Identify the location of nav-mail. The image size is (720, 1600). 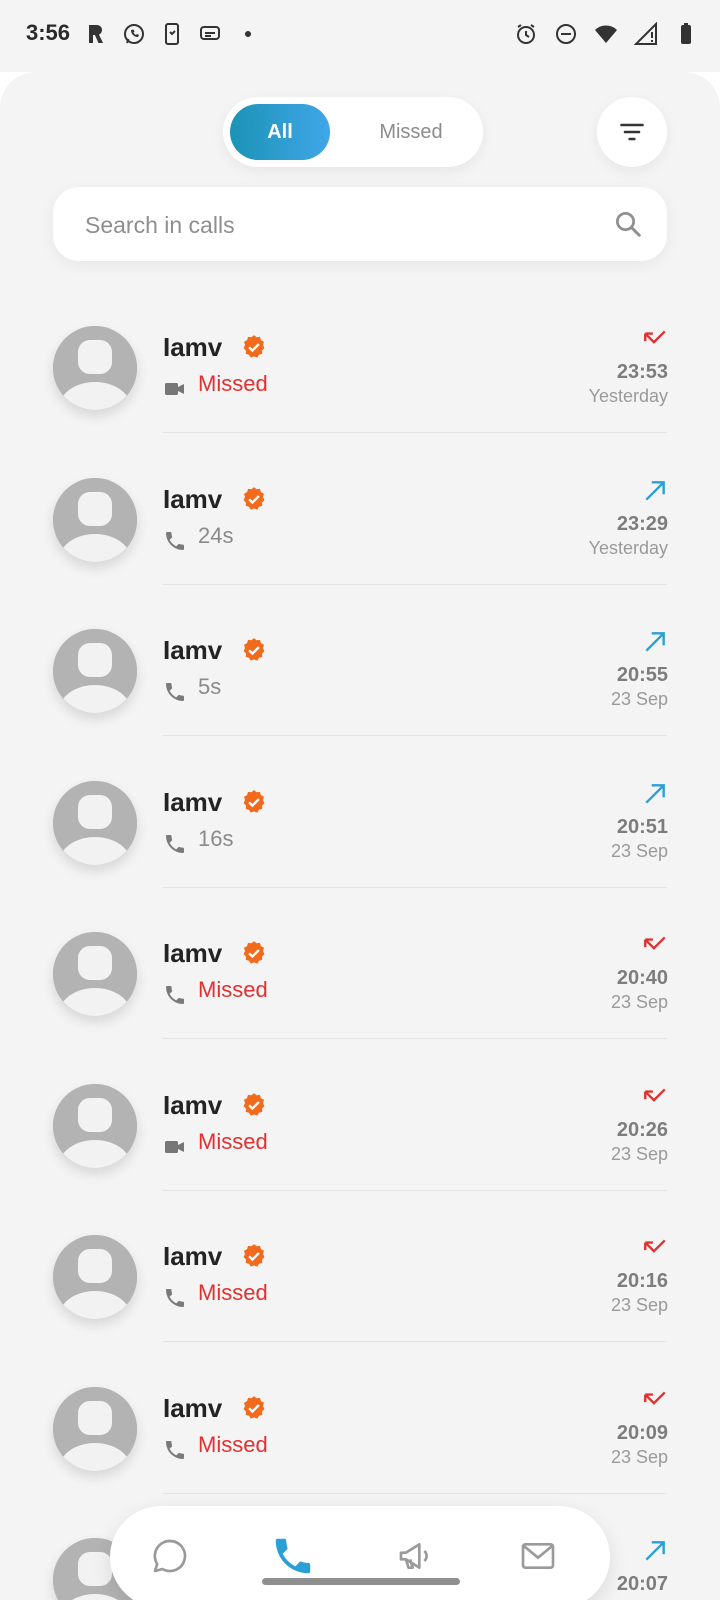
(538, 1556).